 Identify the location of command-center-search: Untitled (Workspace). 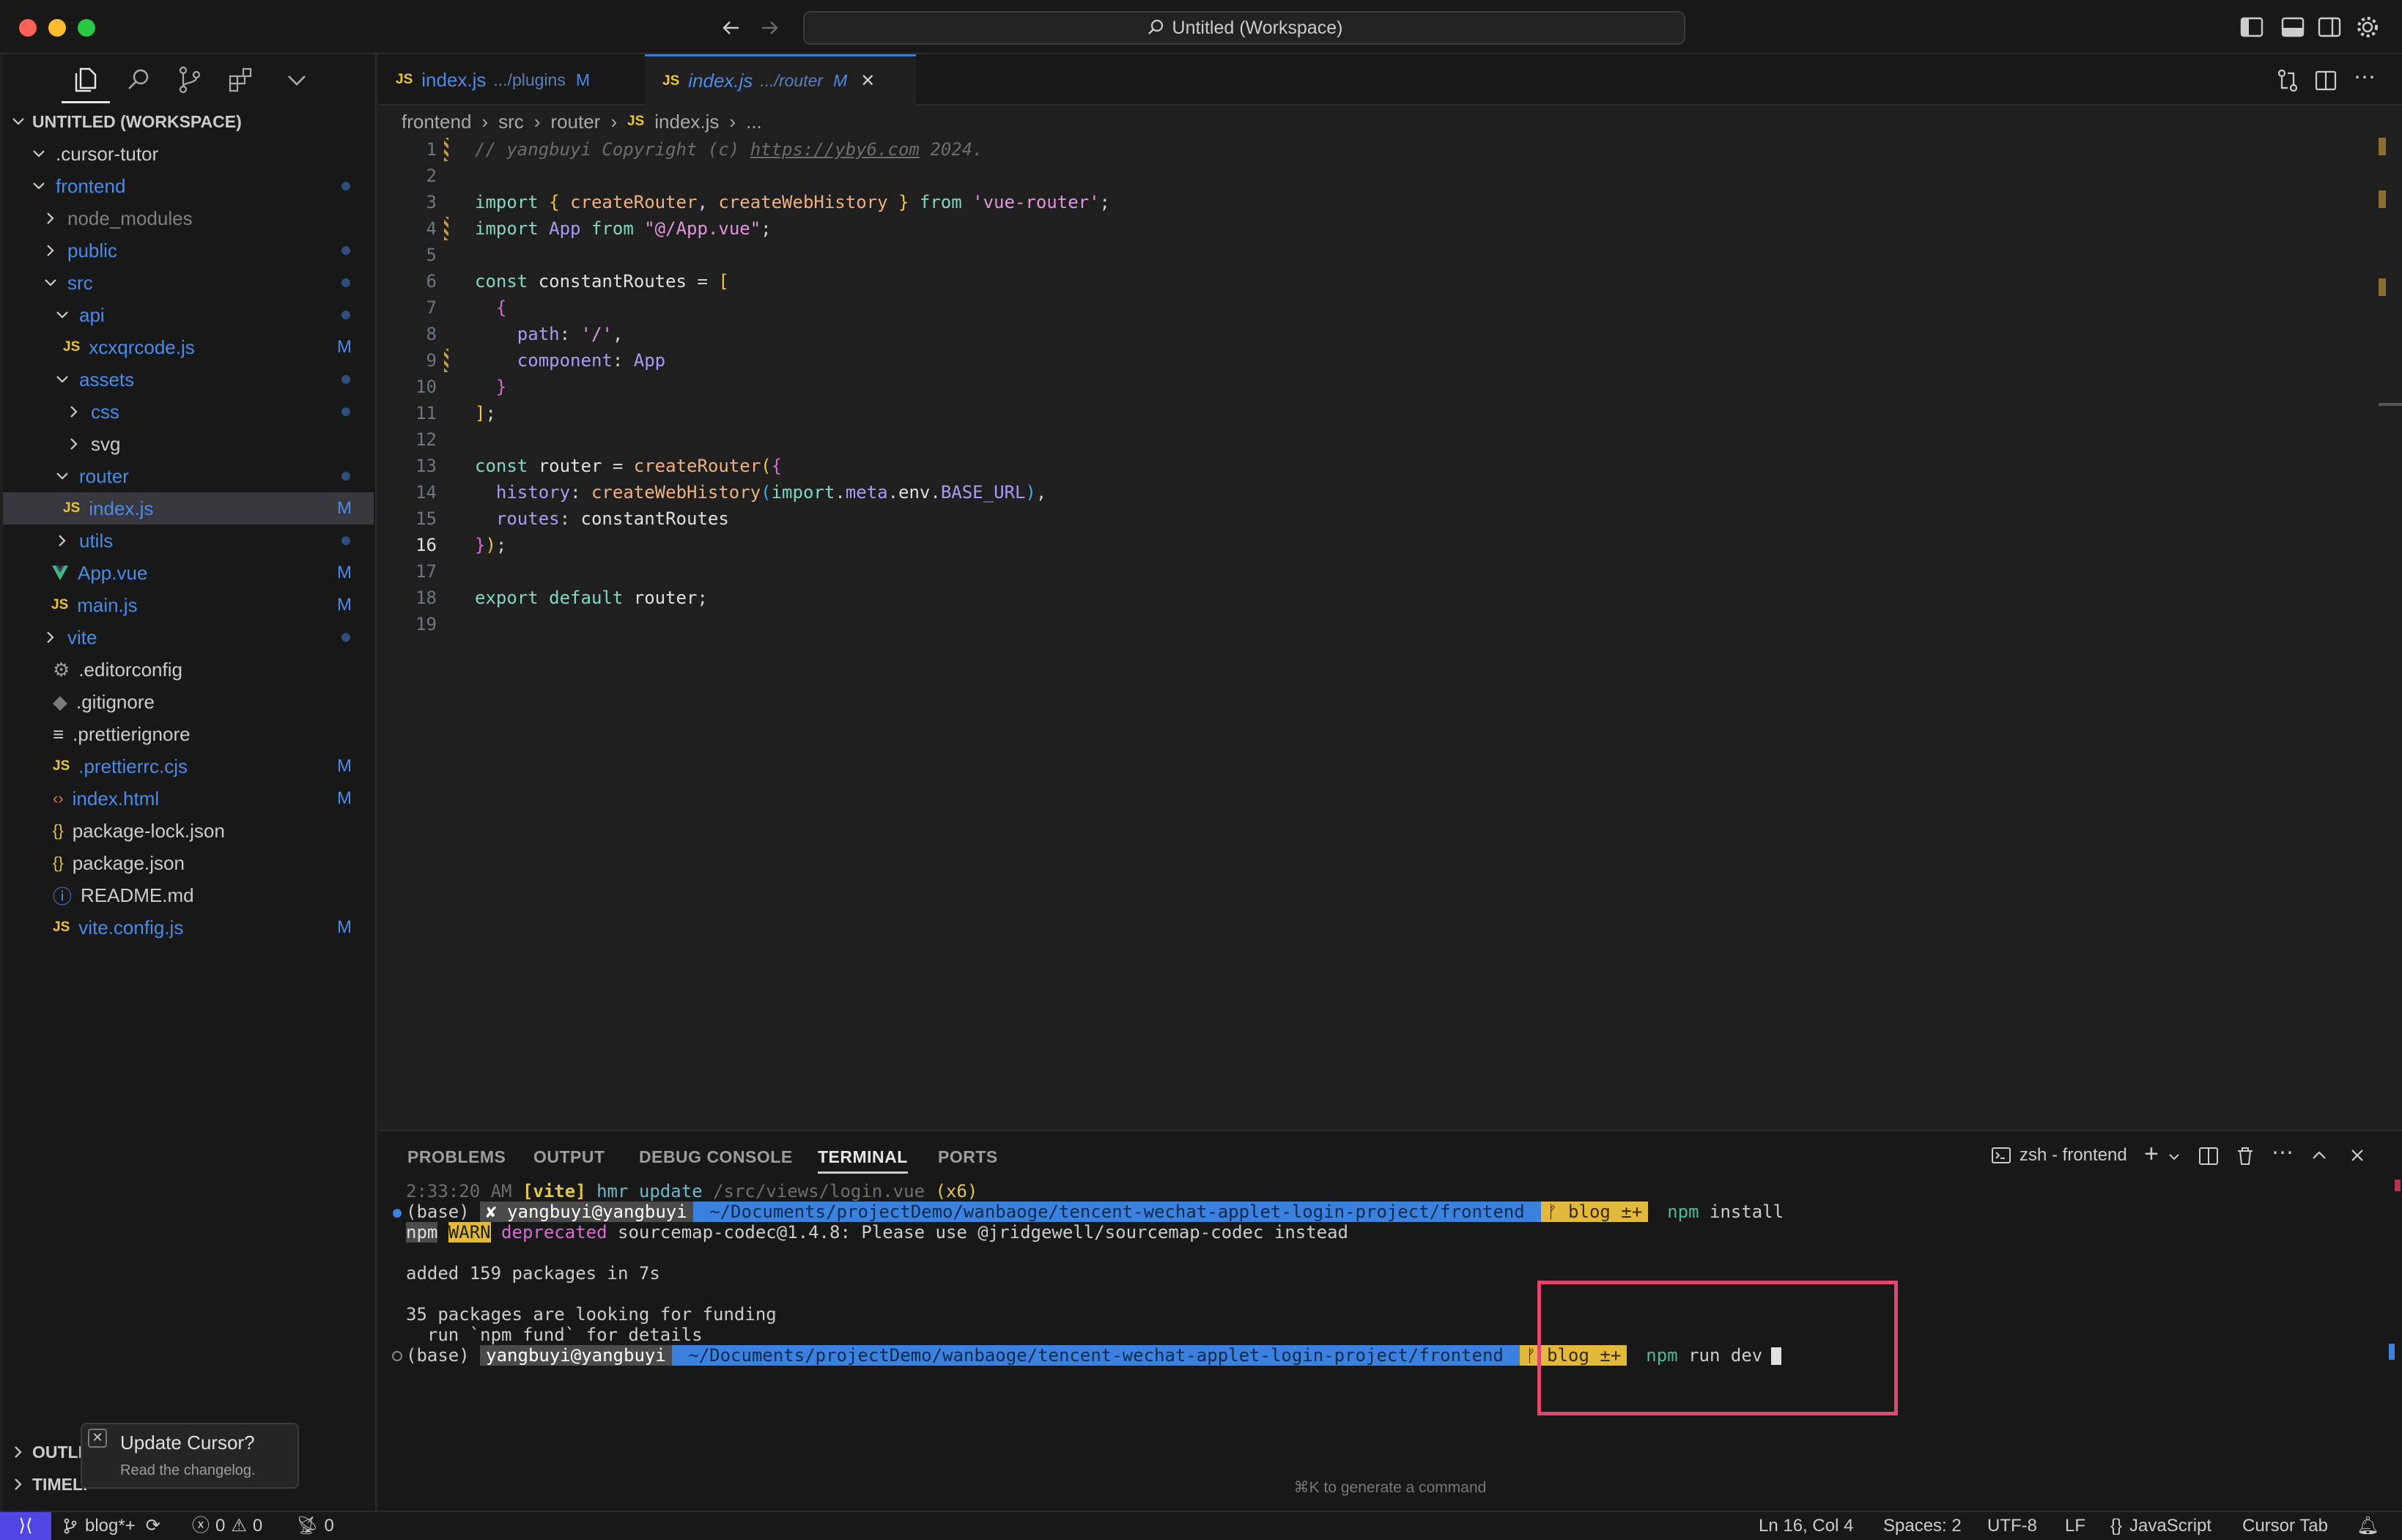
(1244, 28).